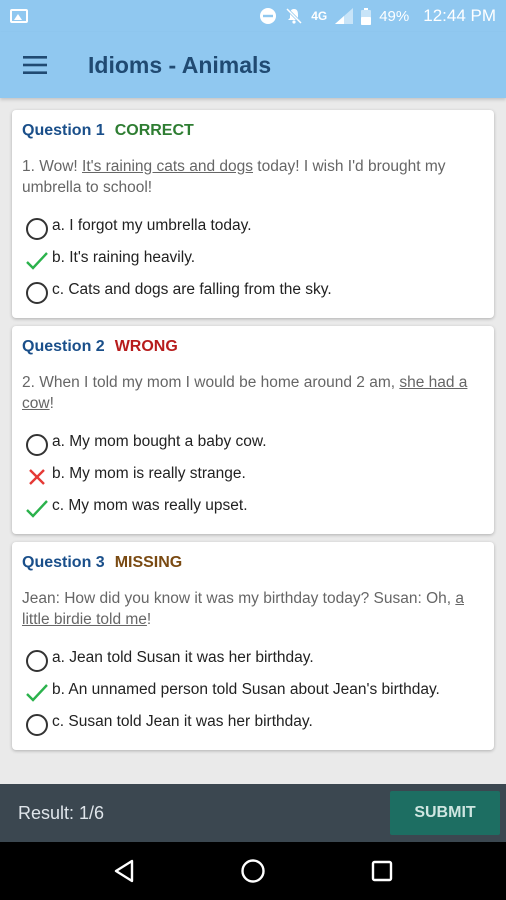  Describe the element at coordinates (183, 657) in the screenshot. I see `option-text: a. Jean told Susan it was her birthday.` at that location.